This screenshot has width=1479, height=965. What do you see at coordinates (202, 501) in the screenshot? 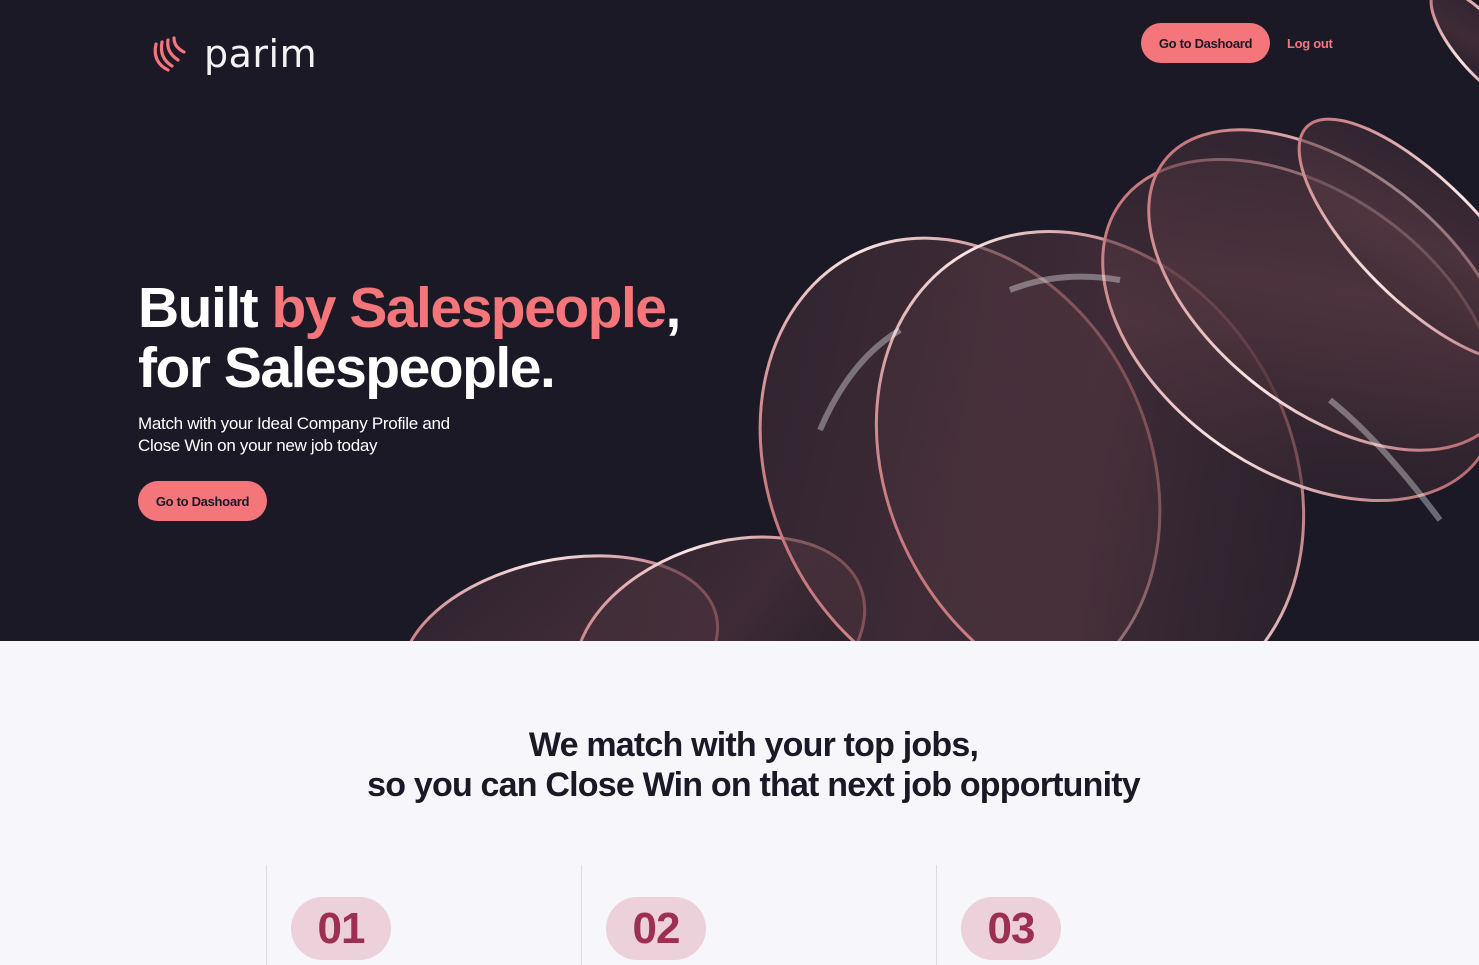
I see `hero-dashboard-button: Go to Dashoard` at bounding box center [202, 501].